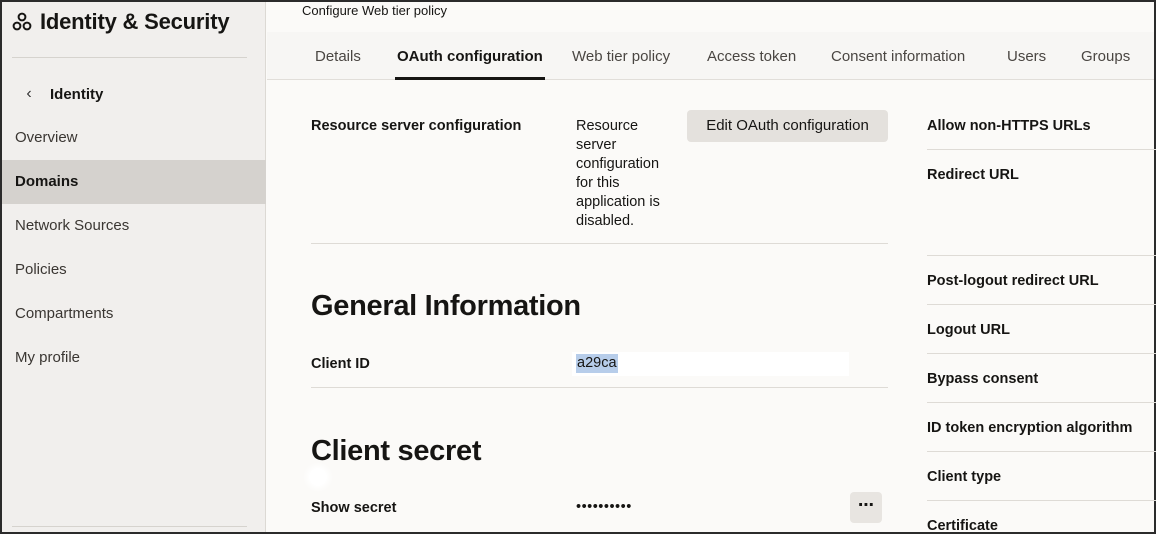 This screenshot has height=534, width=1156. What do you see at coordinates (1030, 428) in the screenshot?
I see `id-token-encryption-algorithm-label: ID token encryption algorithm` at bounding box center [1030, 428].